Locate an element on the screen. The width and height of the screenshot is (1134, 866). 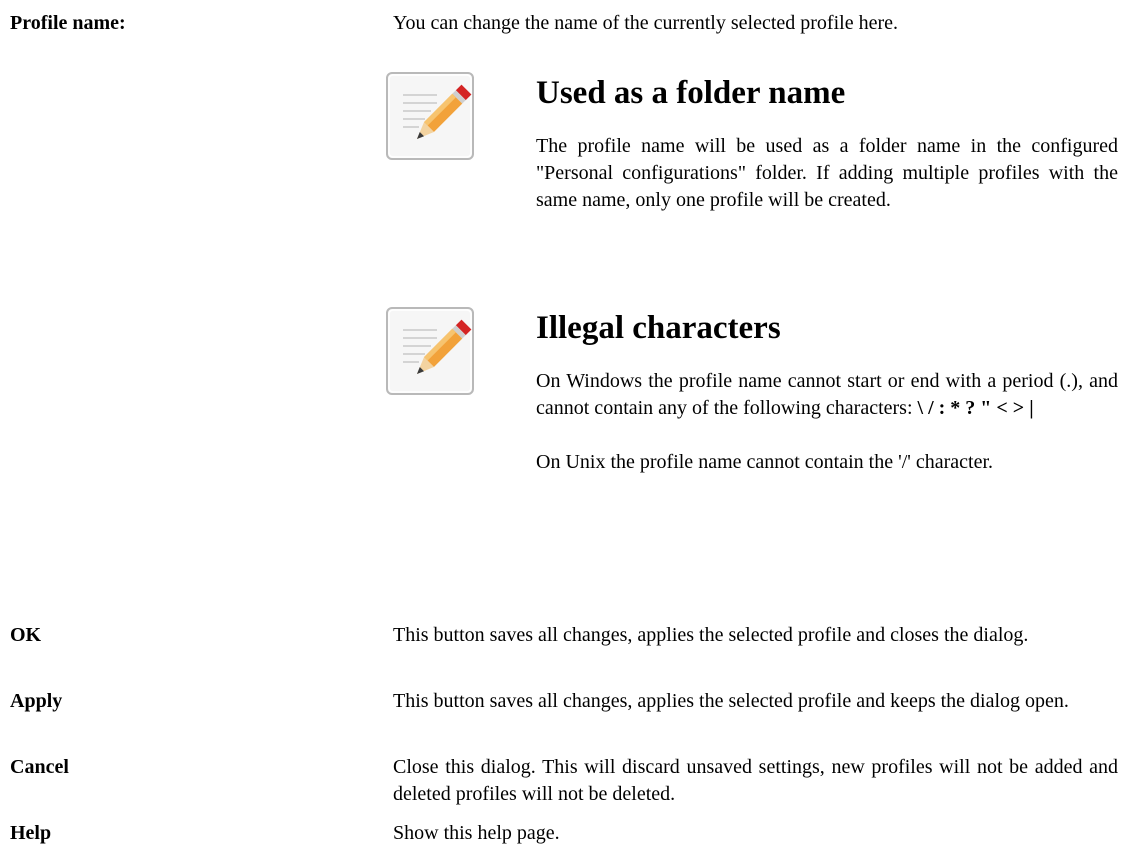
illegal-characters-list: \ / : * ? " < > | is located at coordinates (975, 408).